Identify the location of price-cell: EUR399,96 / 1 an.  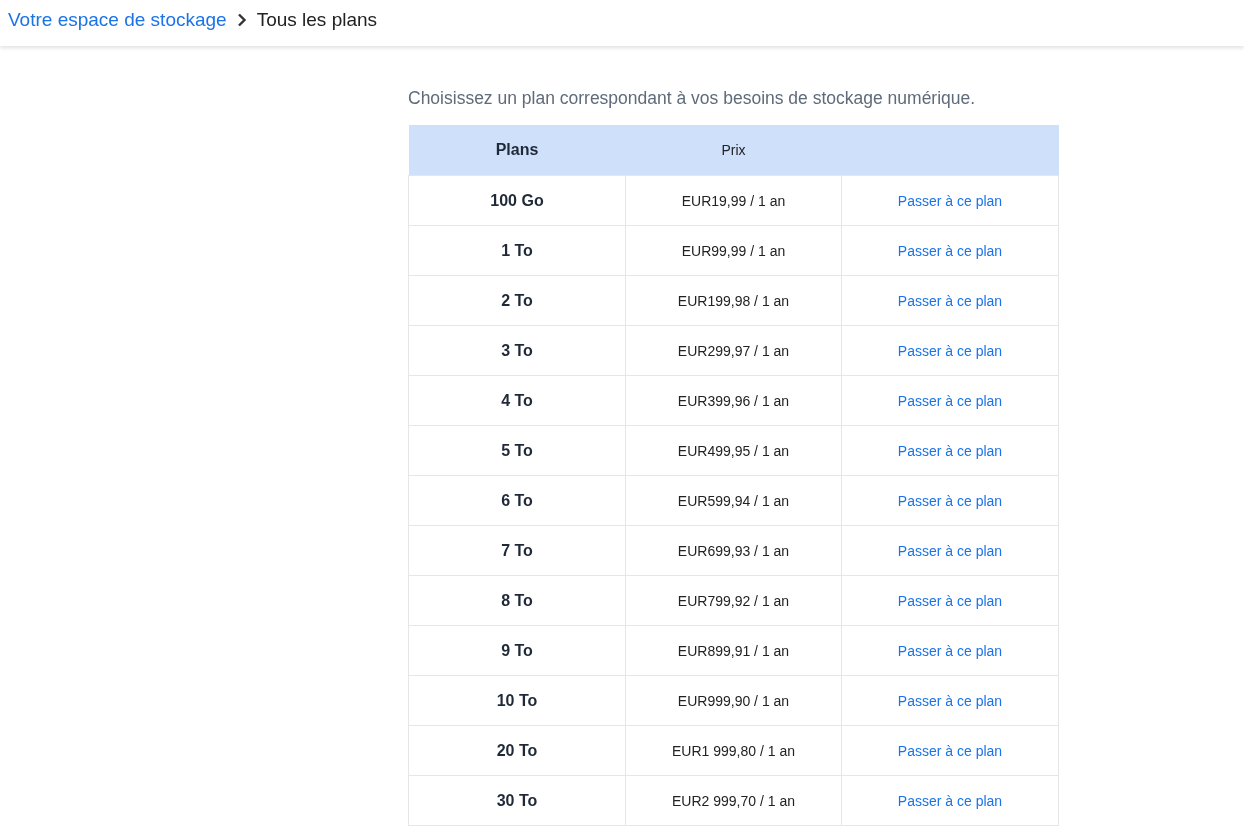
(733, 400).